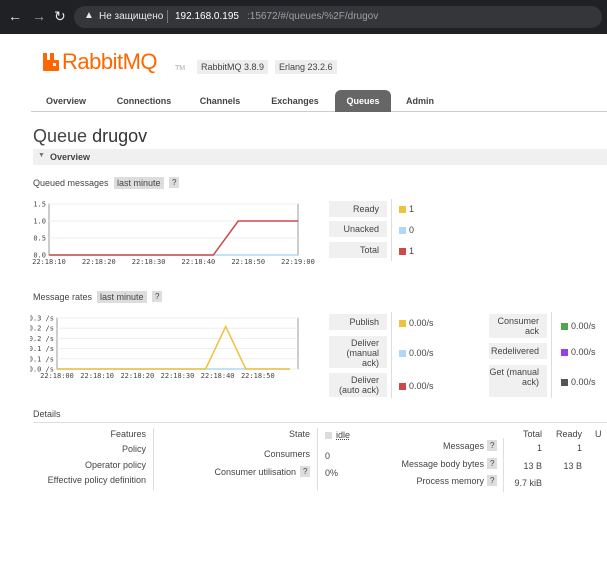 This screenshot has width=607, height=562. What do you see at coordinates (42, 359) in the screenshot?
I see `y-tick-label: 0.1 /s` at bounding box center [42, 359].